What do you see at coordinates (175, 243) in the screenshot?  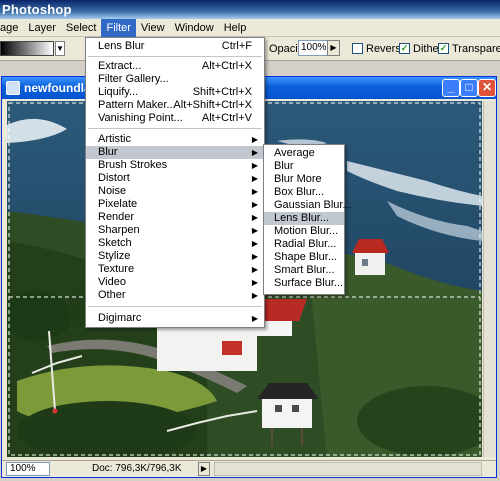 I see `menu-item-sketch: Sketch ▶` at bounding box center [175, 243].